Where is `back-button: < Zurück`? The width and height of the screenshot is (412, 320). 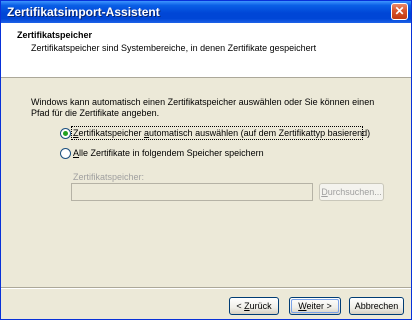 back-button: < Zurück is located at coordinates (254, 306).